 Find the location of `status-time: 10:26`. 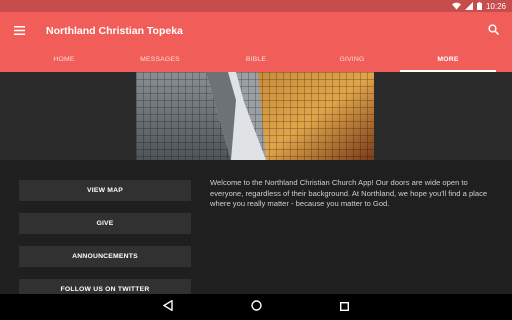

status-time: 10:26 is located at coordinates (495, 6).